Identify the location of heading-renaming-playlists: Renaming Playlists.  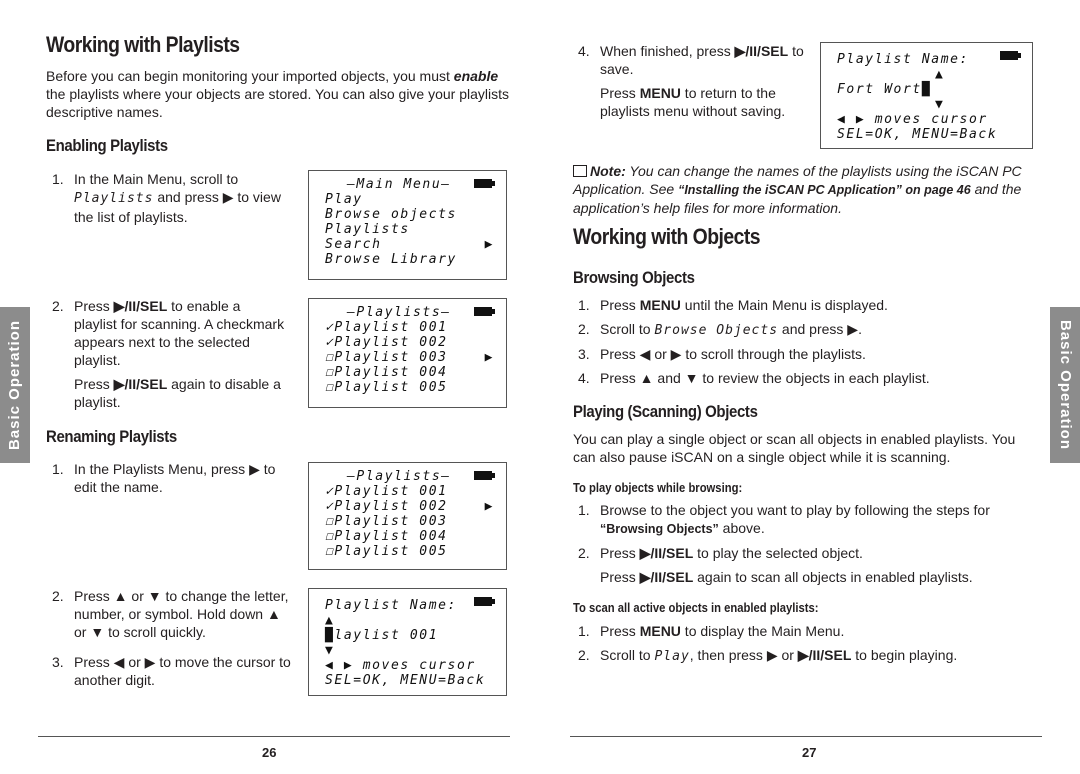
(111, 436).